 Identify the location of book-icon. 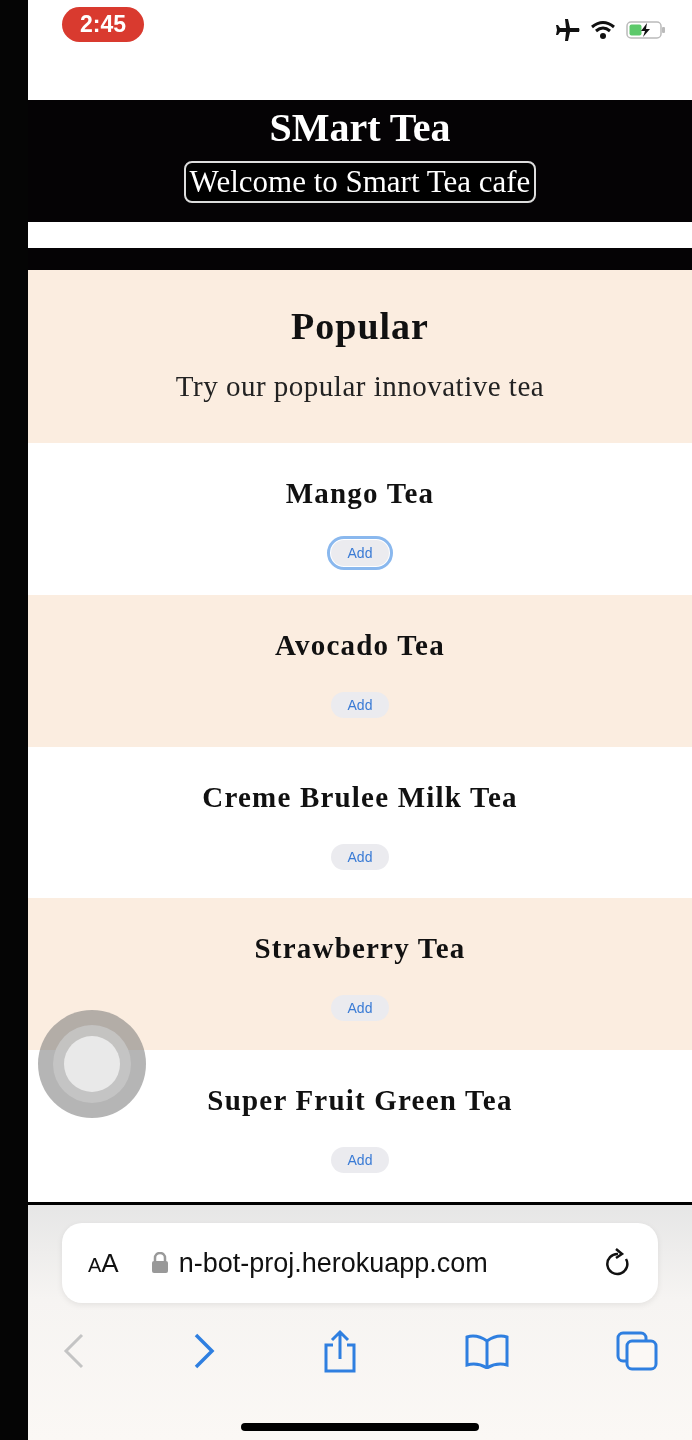
(487, 1351).